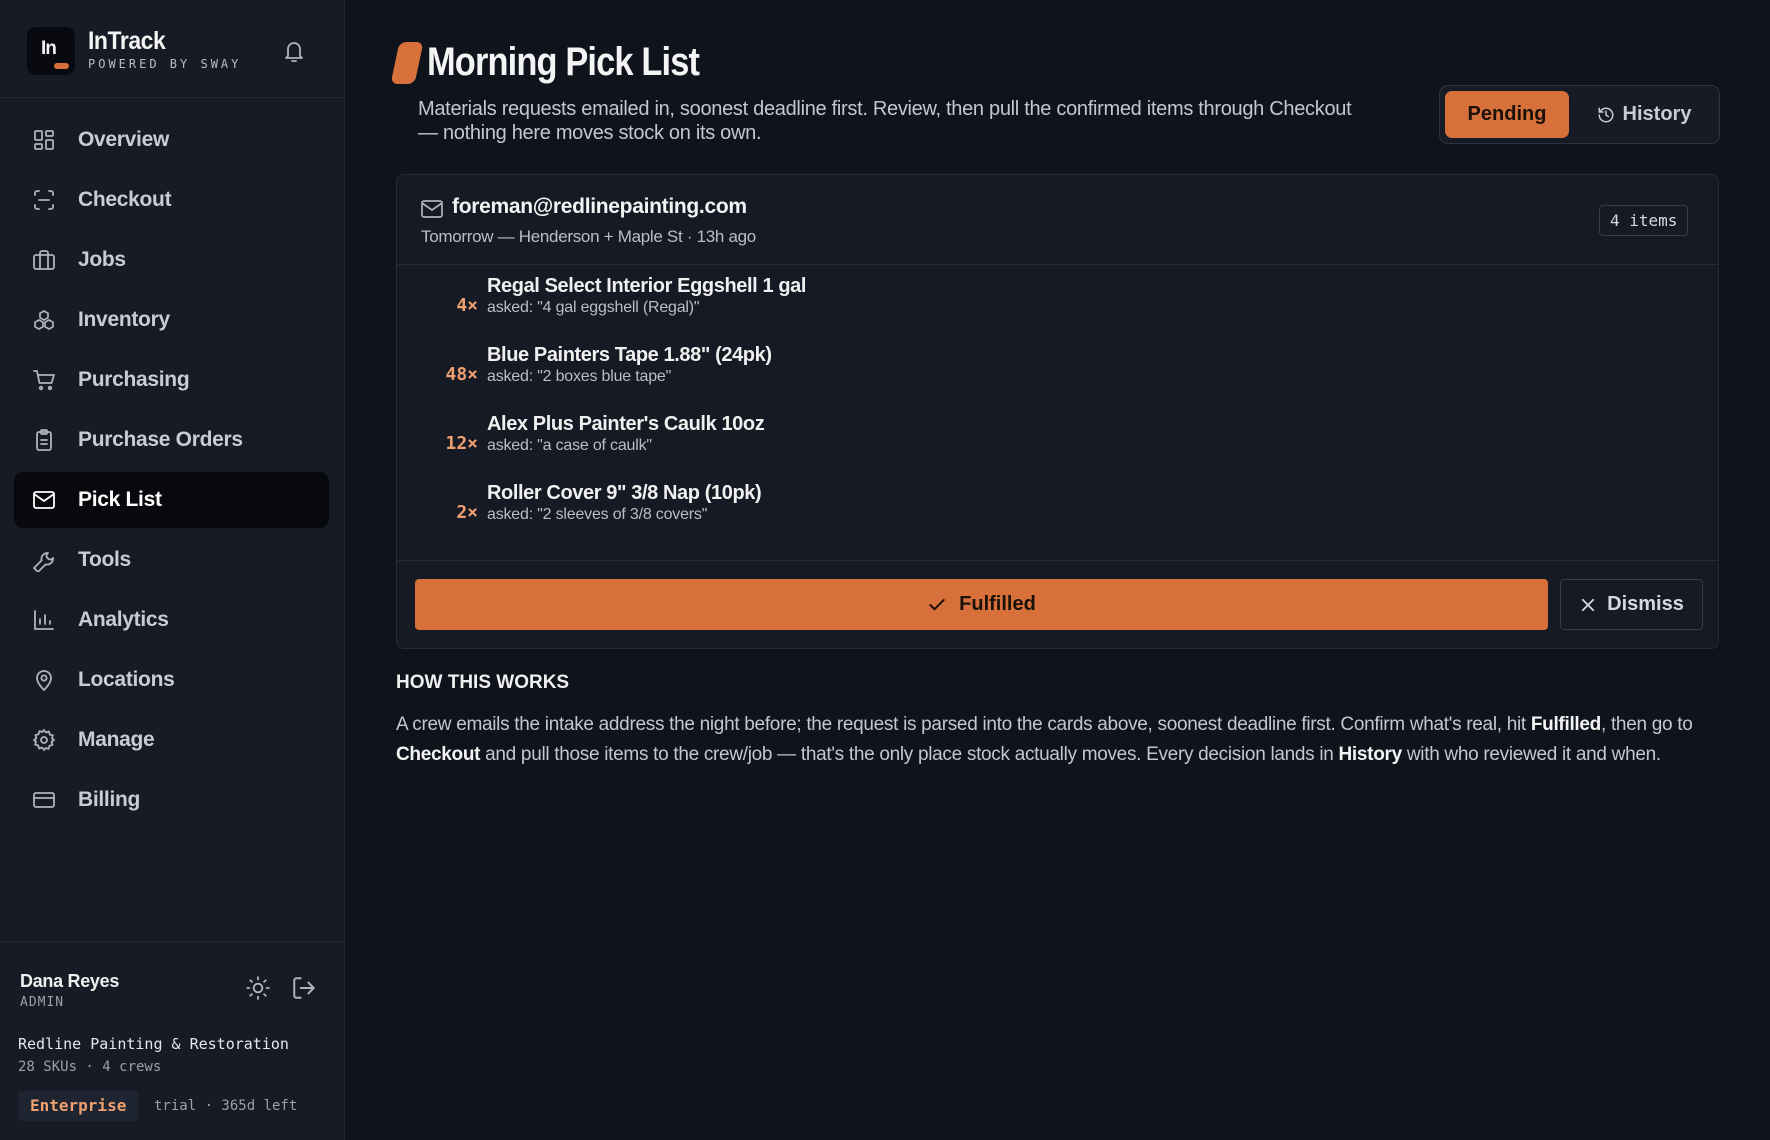  What do you see at coordinates (563, 62) in the screenshot?
I see `page-title: Morning Pick List` at bounding box center [563, 62].